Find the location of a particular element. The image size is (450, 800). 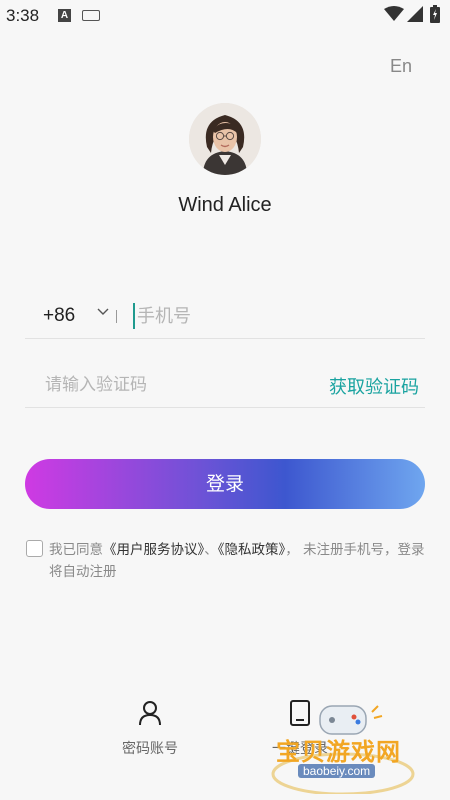

status-time: 3:38 is located at coordinates (23, 15).